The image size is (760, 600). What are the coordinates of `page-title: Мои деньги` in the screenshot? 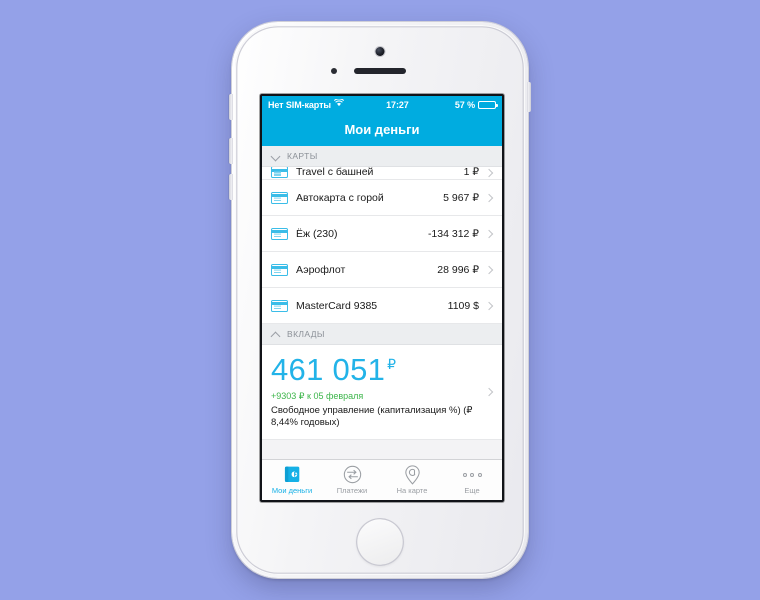 It's located at (382, 129).